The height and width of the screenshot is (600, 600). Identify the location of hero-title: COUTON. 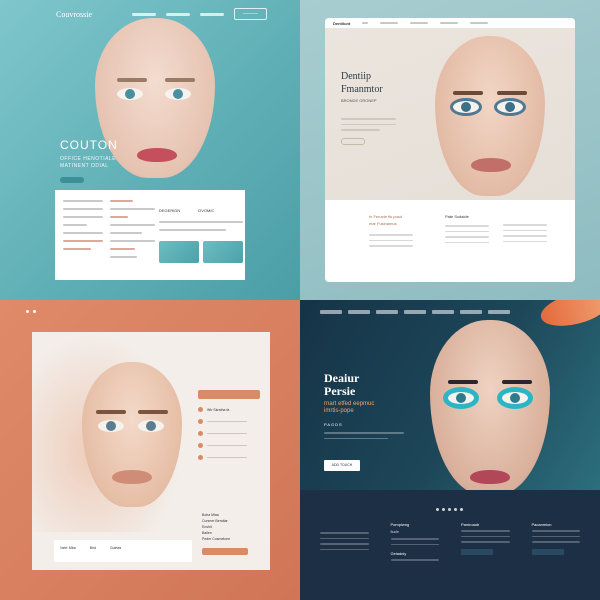
(89, 145).